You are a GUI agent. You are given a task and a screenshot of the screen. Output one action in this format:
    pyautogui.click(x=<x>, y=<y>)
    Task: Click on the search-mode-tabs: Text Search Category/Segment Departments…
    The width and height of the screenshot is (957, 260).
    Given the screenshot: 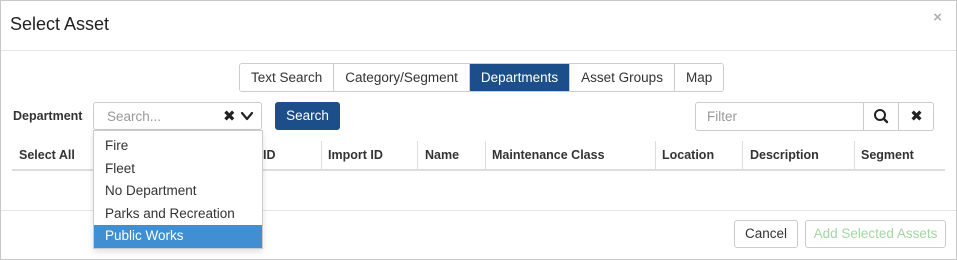 What is the action you would take?
    pyautogui.click(x=482, y=77)
    